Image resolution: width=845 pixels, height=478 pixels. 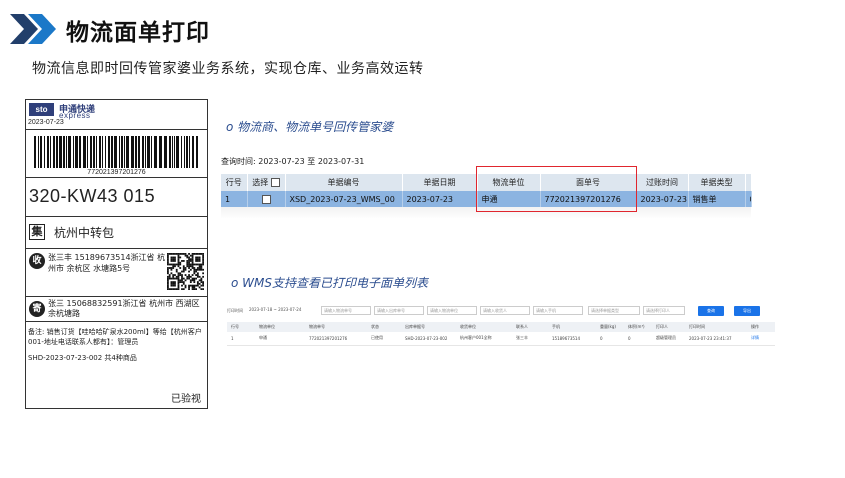 I want to click on cell-post-time: 2023-07-23, so click(x=662, y=199).